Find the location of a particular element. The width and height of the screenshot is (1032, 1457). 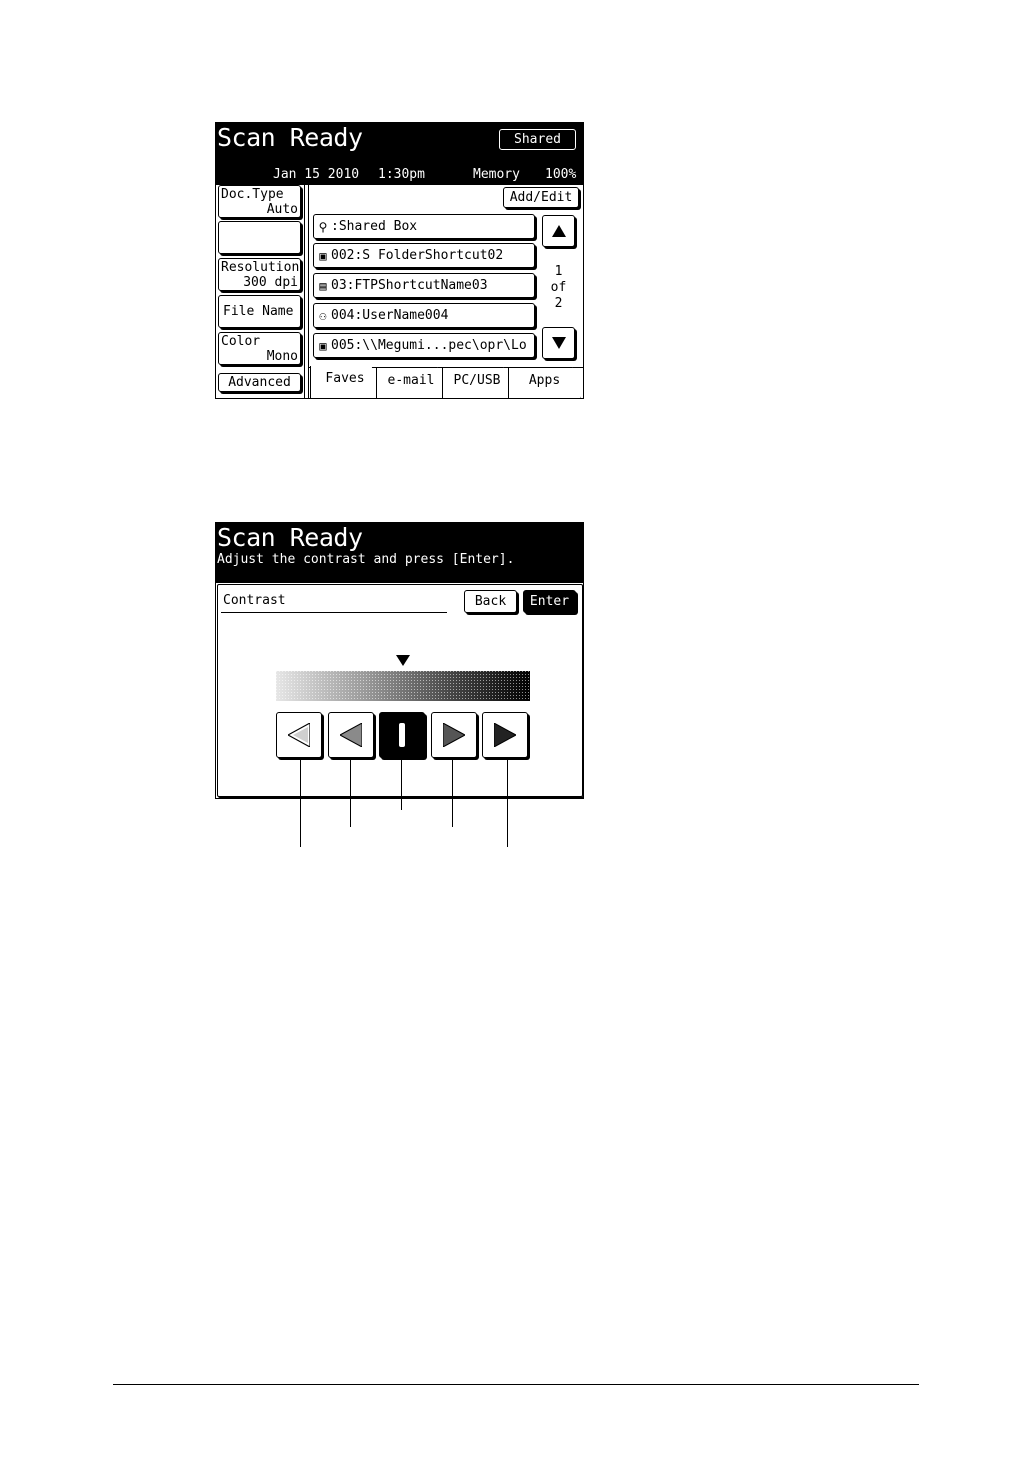

page-total: 2 is located at coordinates (558, 303).